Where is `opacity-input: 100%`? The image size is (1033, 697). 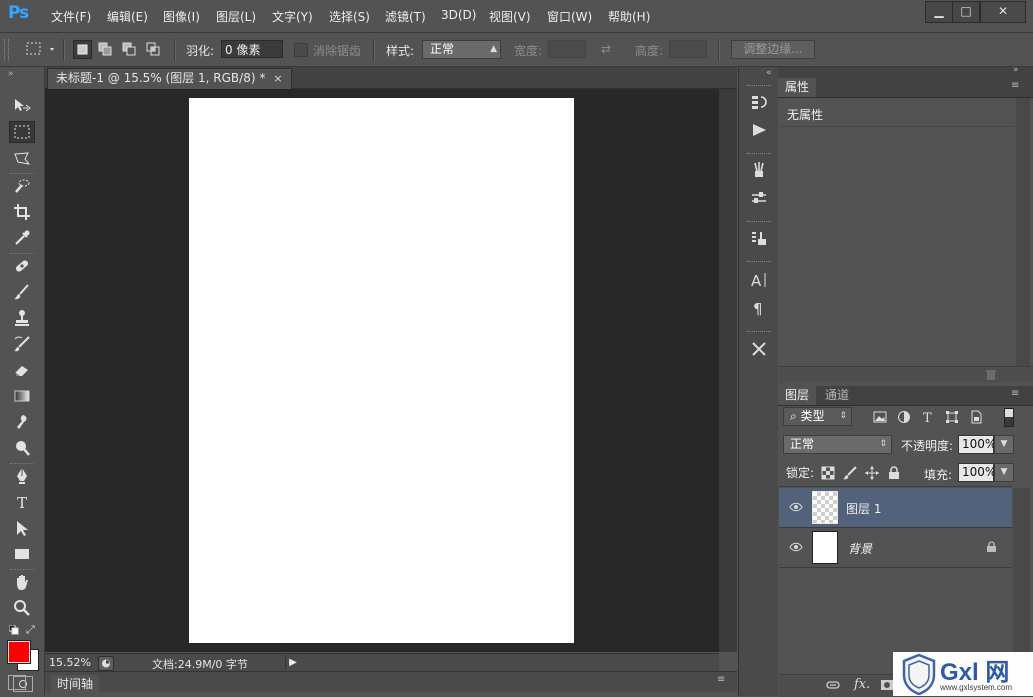
opacity-input: 100% is located at coordinates (977, 444).